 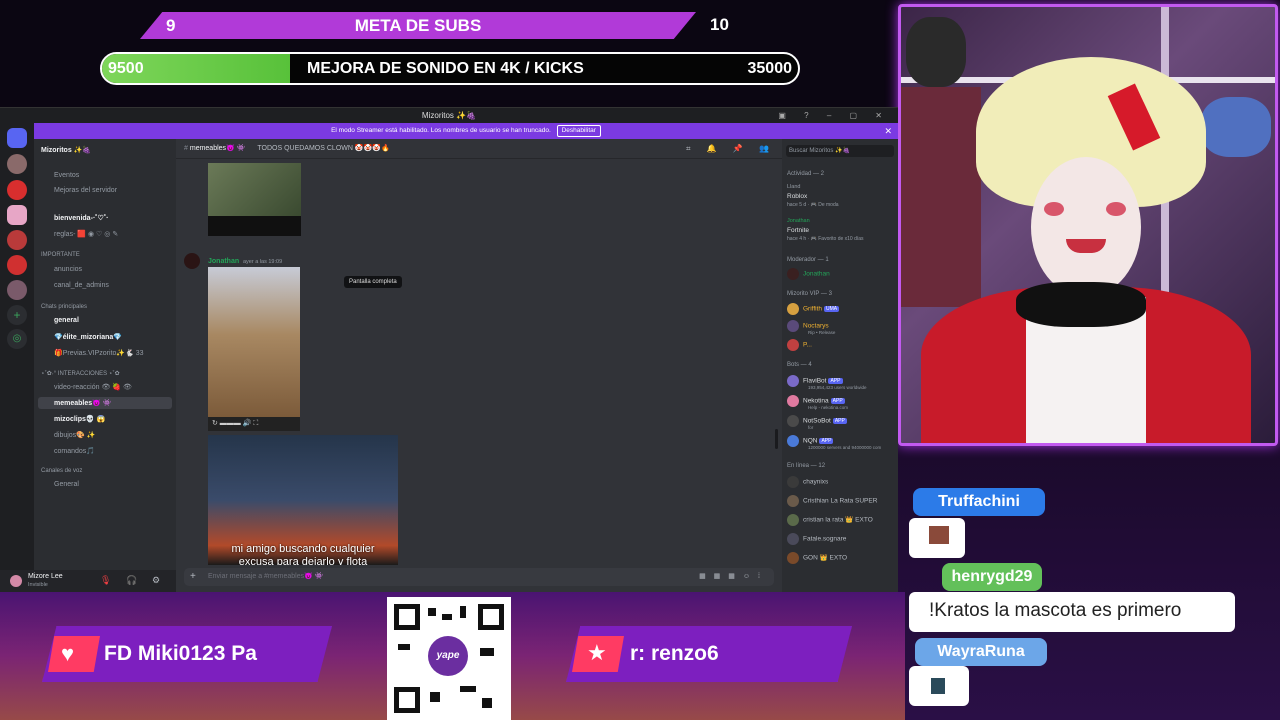 I want to click on bot-item: NotSoBot APP, so click(x=817, y=421).